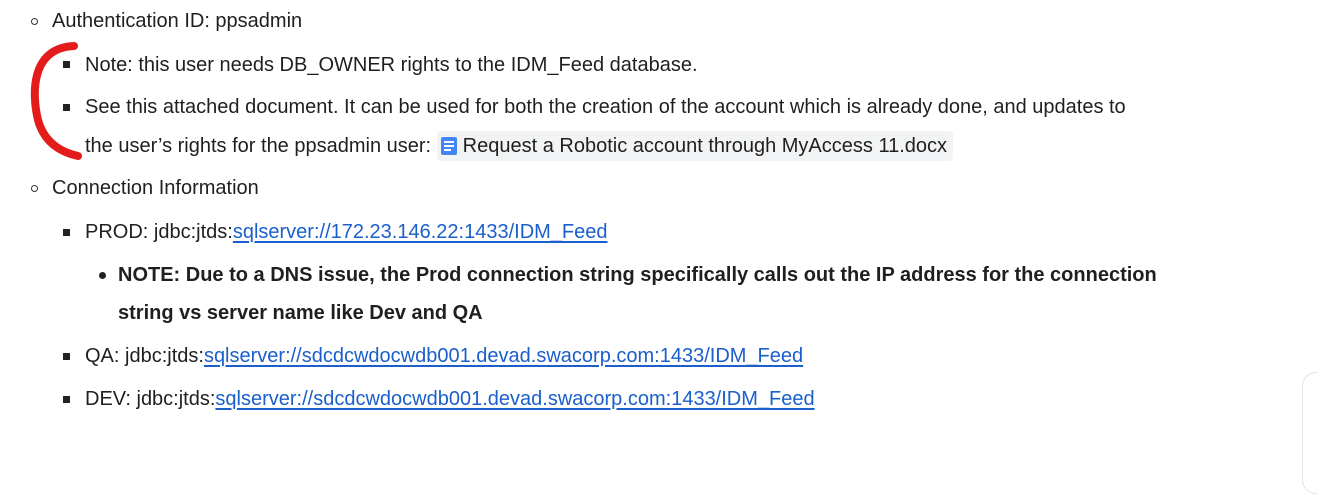 The image size is (1317, 494). I want to click on side-panel-edge, so click(1309, 433).